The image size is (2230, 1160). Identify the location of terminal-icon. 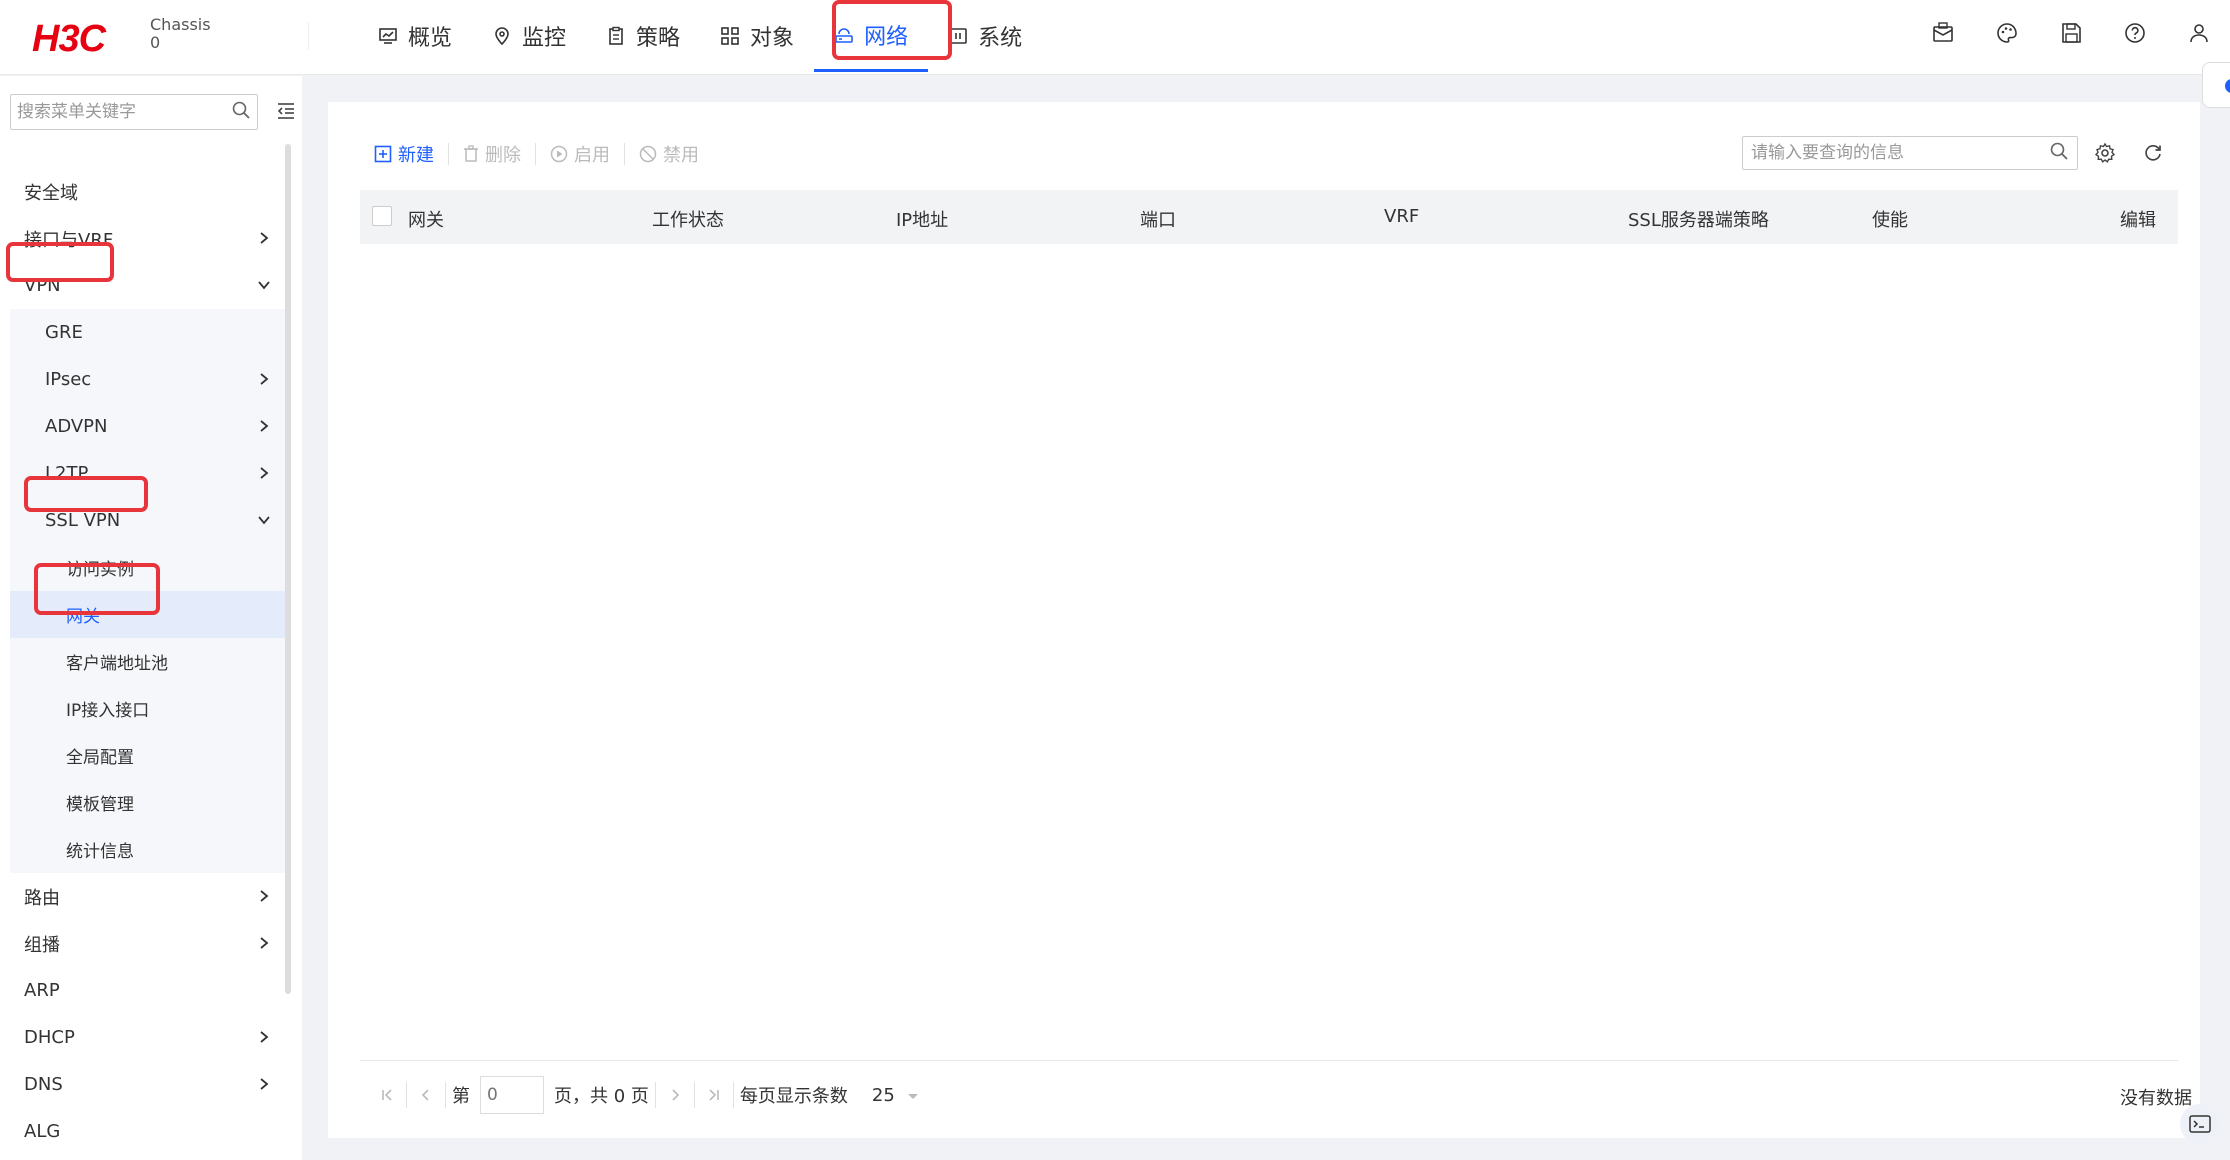
(2200, 1124).